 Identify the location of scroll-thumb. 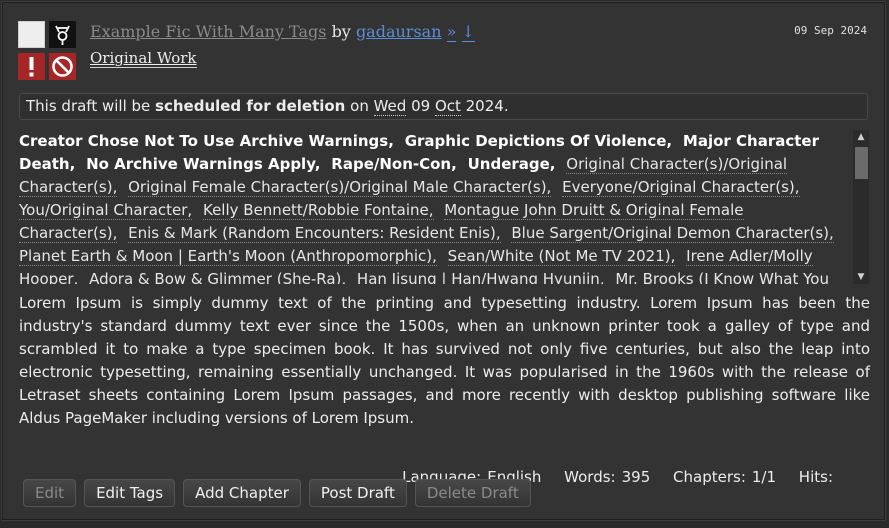
(861, 163).